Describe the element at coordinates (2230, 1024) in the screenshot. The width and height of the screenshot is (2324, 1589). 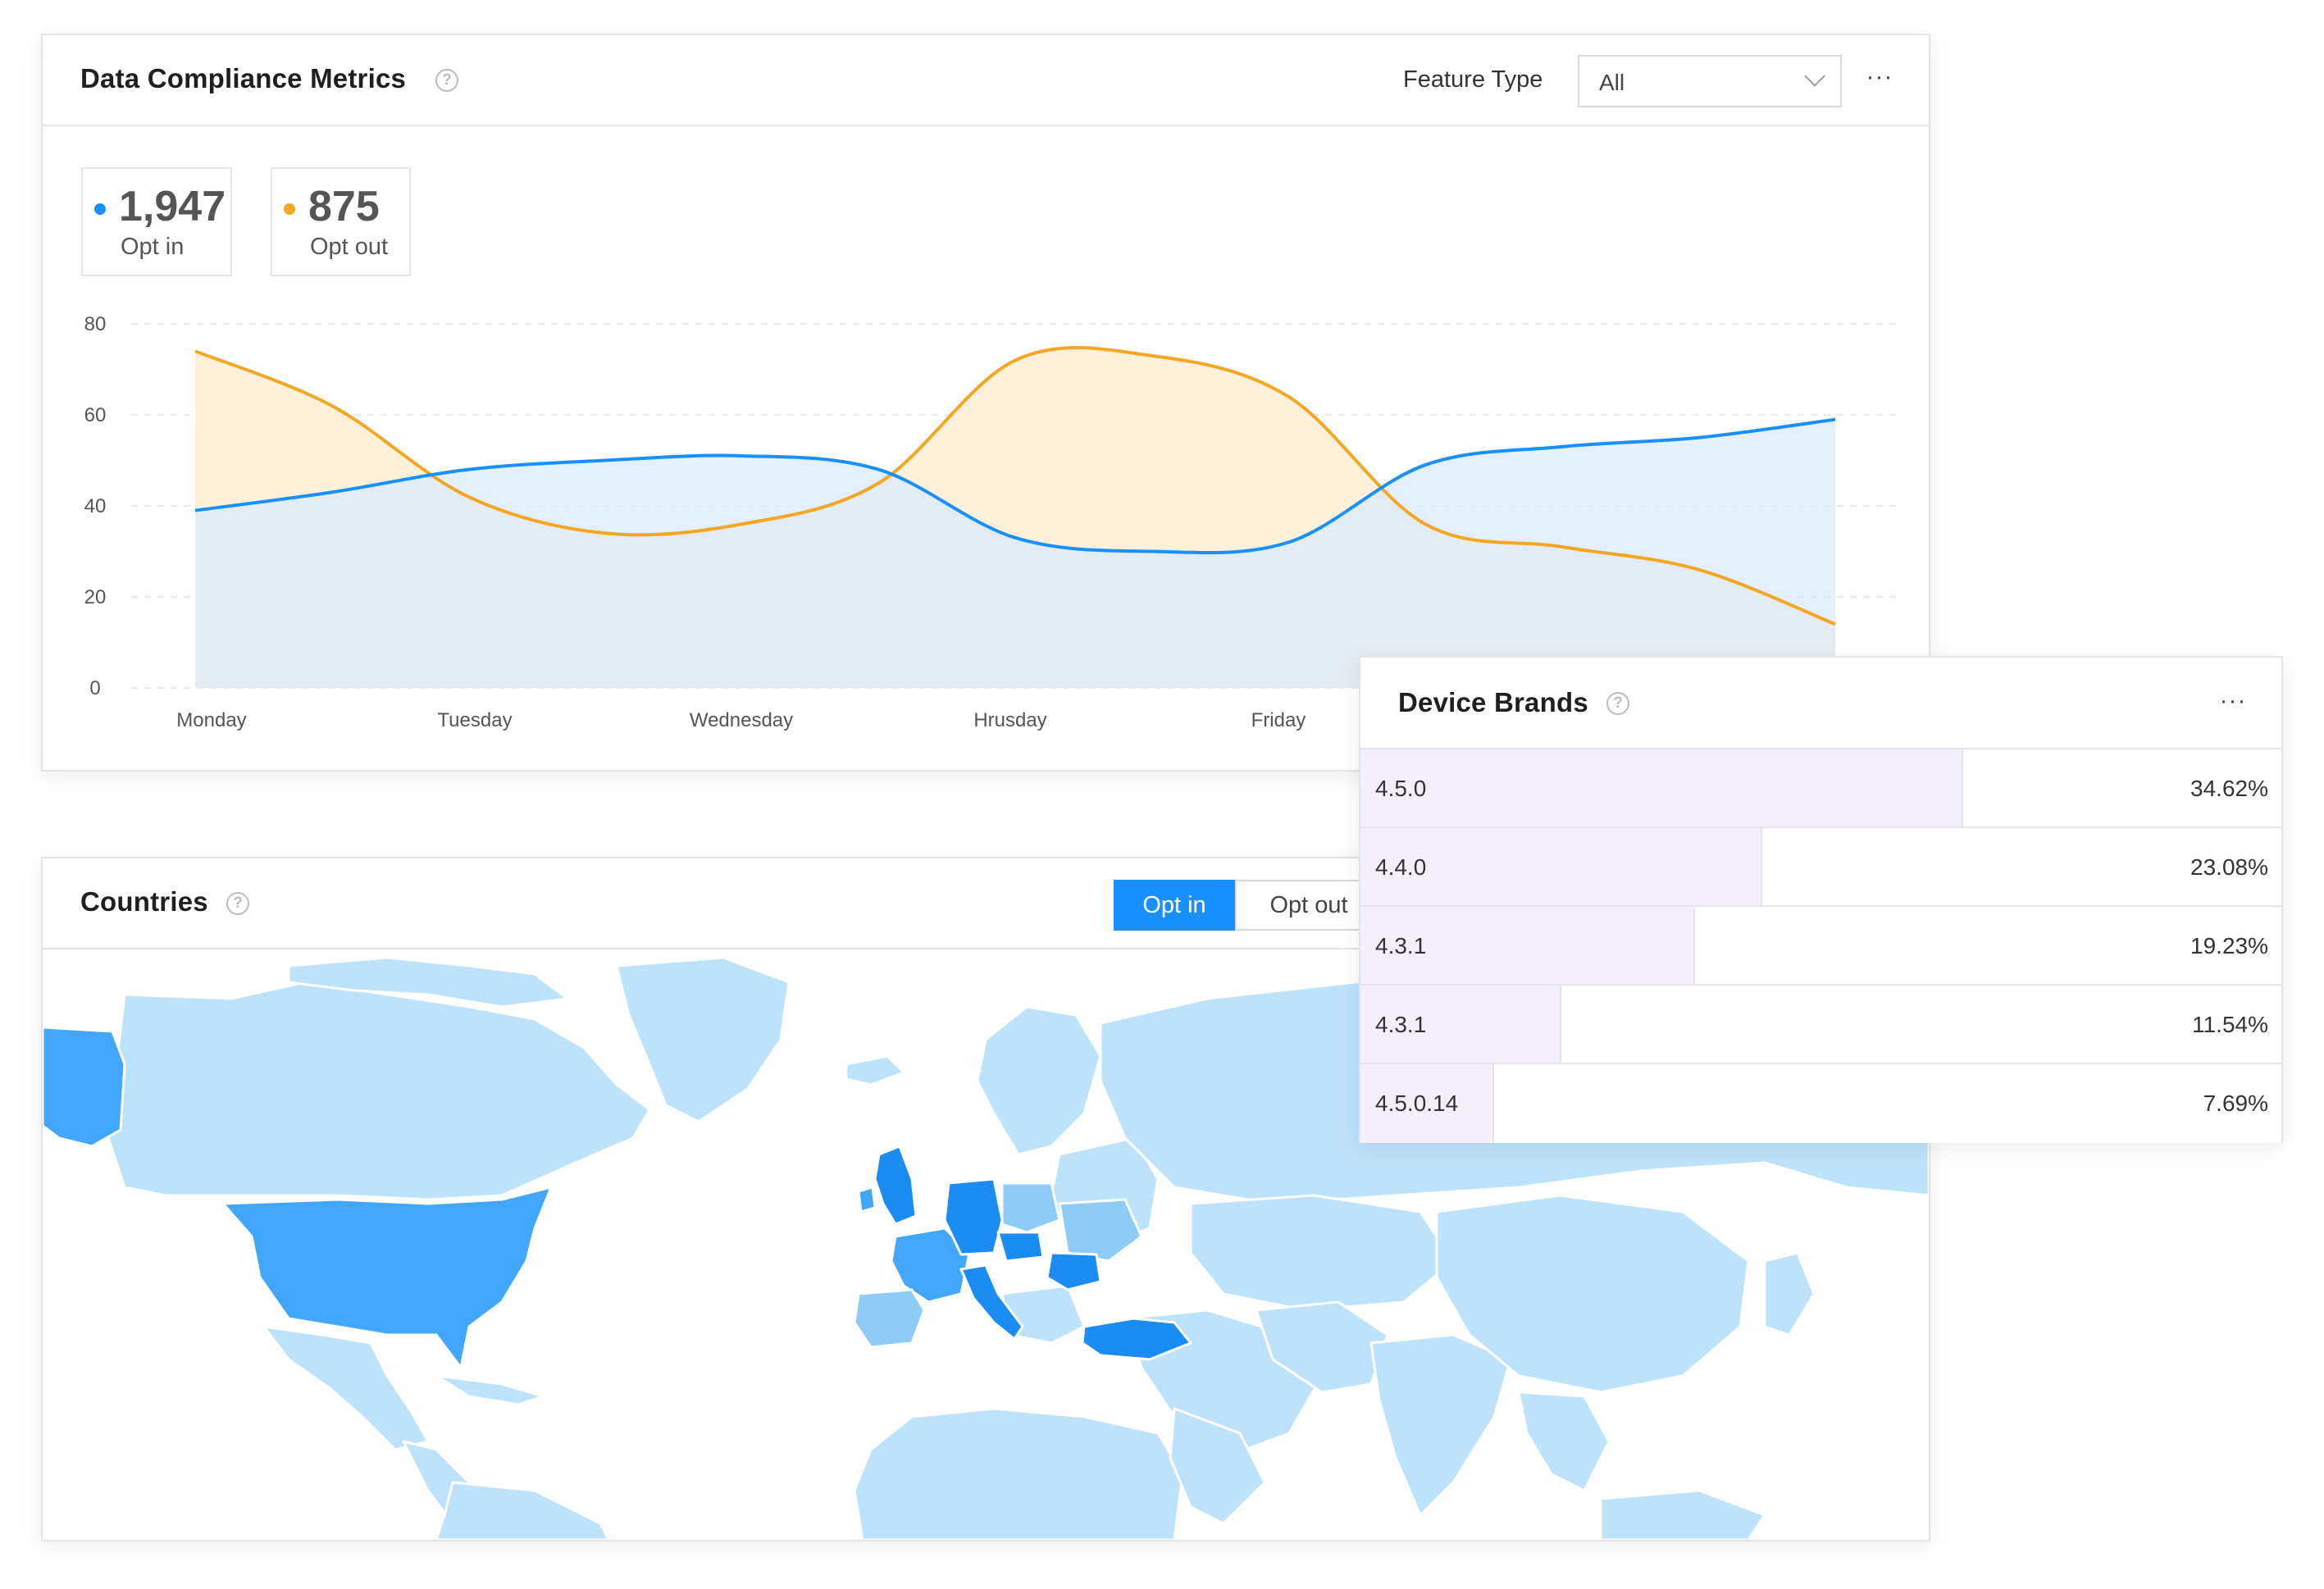
I see `brand-percent: 11.54%` at that location.